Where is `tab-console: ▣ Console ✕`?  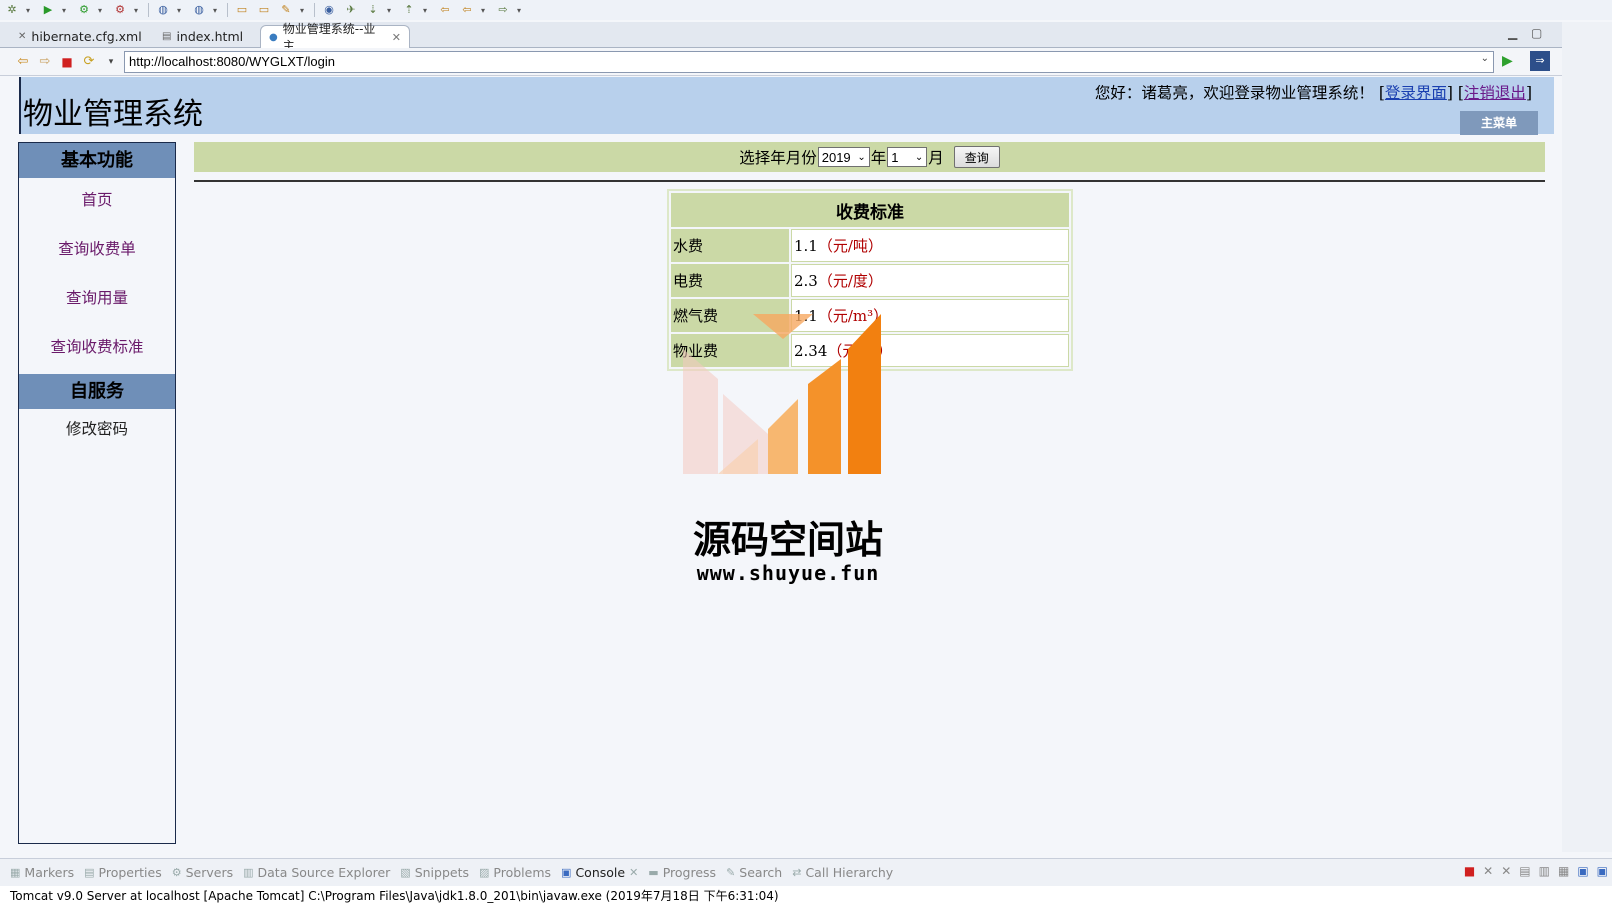 tab-console: ▣ Console ✕ is located at coordinates (599, 872).